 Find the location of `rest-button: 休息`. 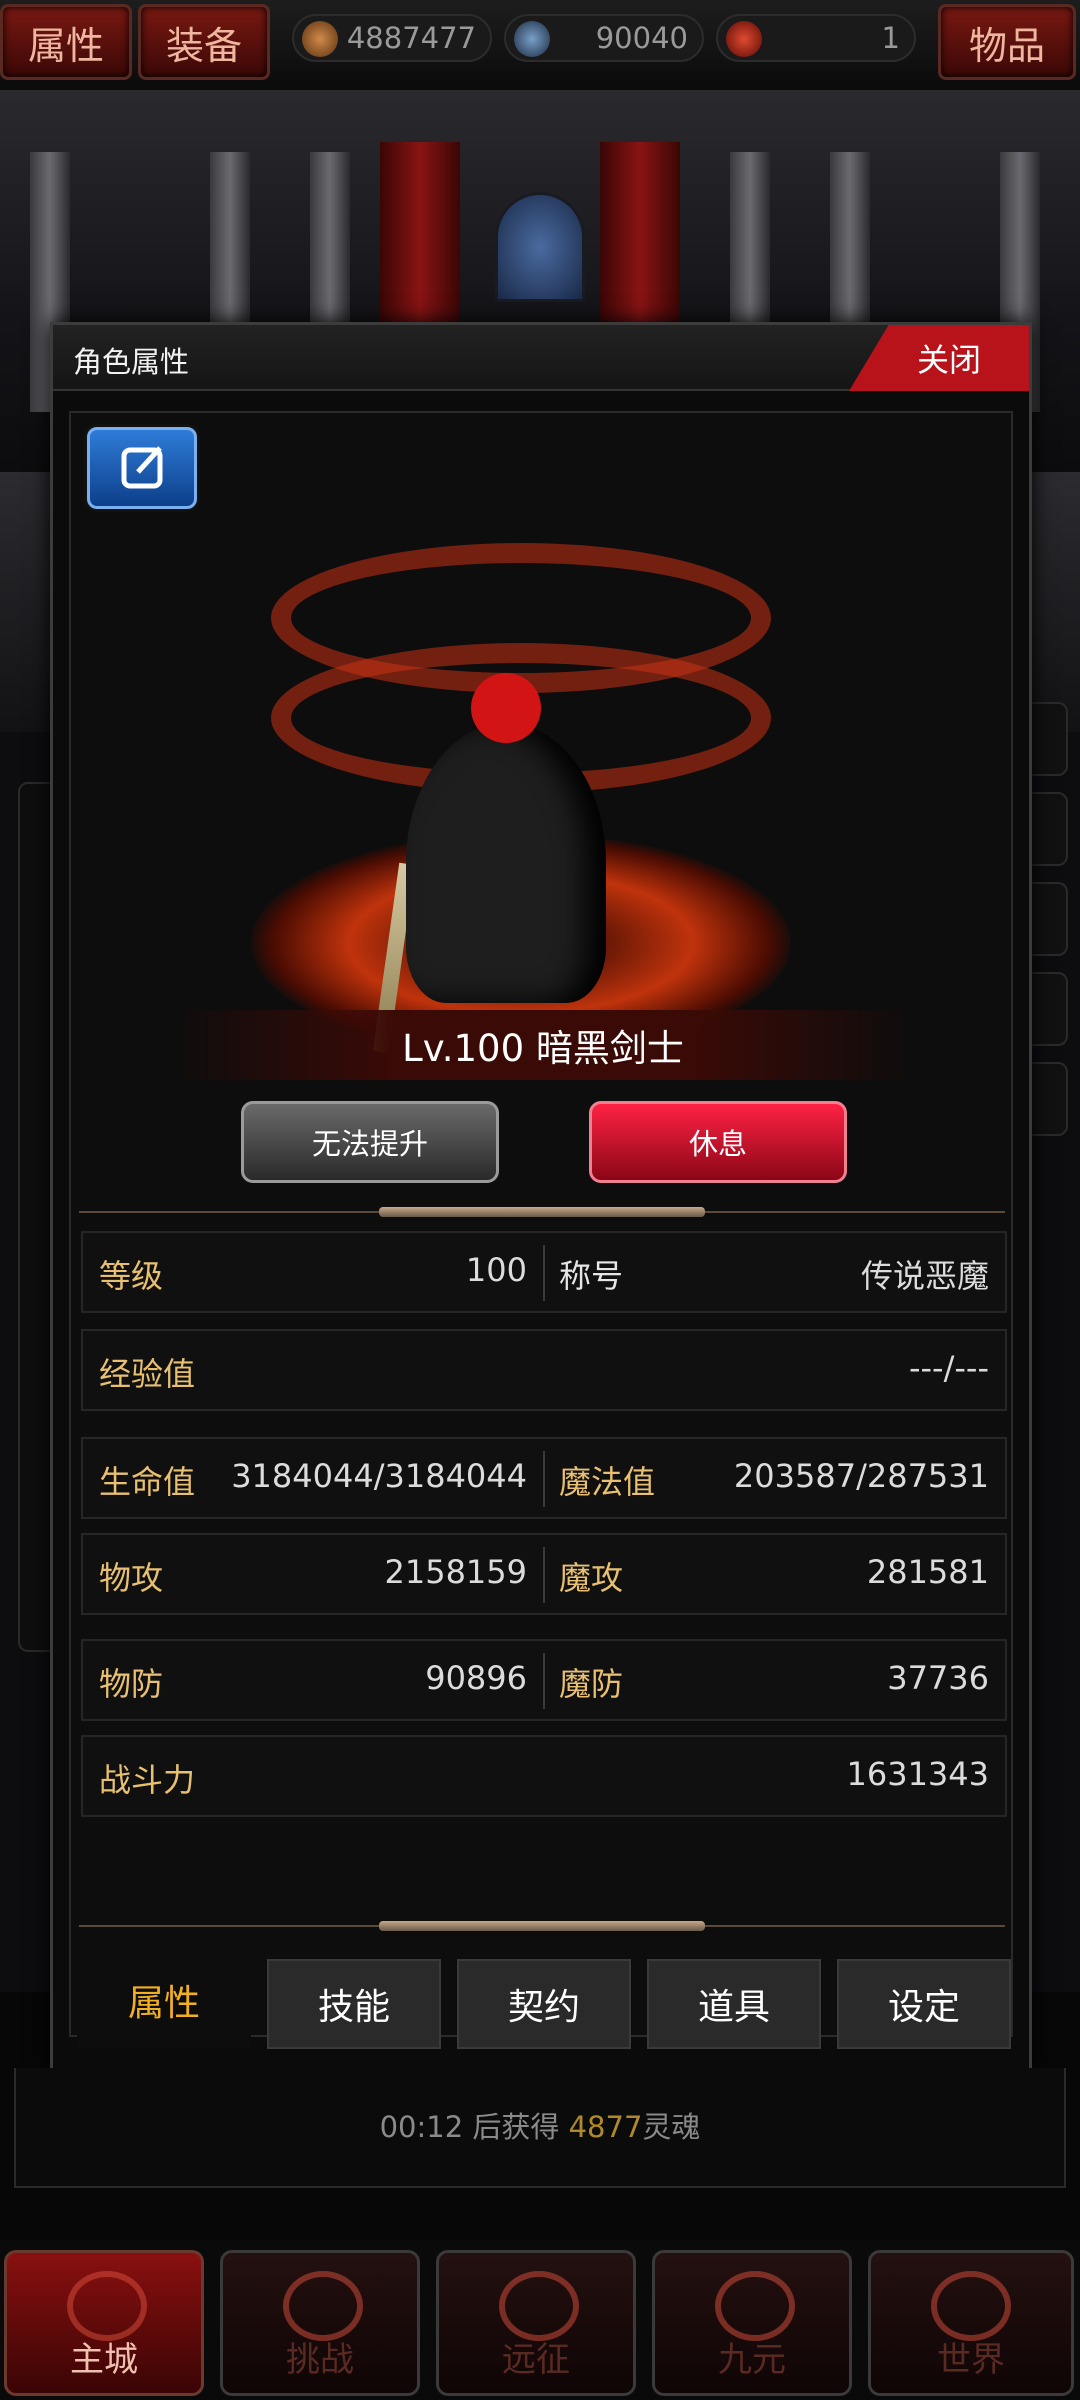

rest-button: 休息 is located at coordinates (718, 1142).